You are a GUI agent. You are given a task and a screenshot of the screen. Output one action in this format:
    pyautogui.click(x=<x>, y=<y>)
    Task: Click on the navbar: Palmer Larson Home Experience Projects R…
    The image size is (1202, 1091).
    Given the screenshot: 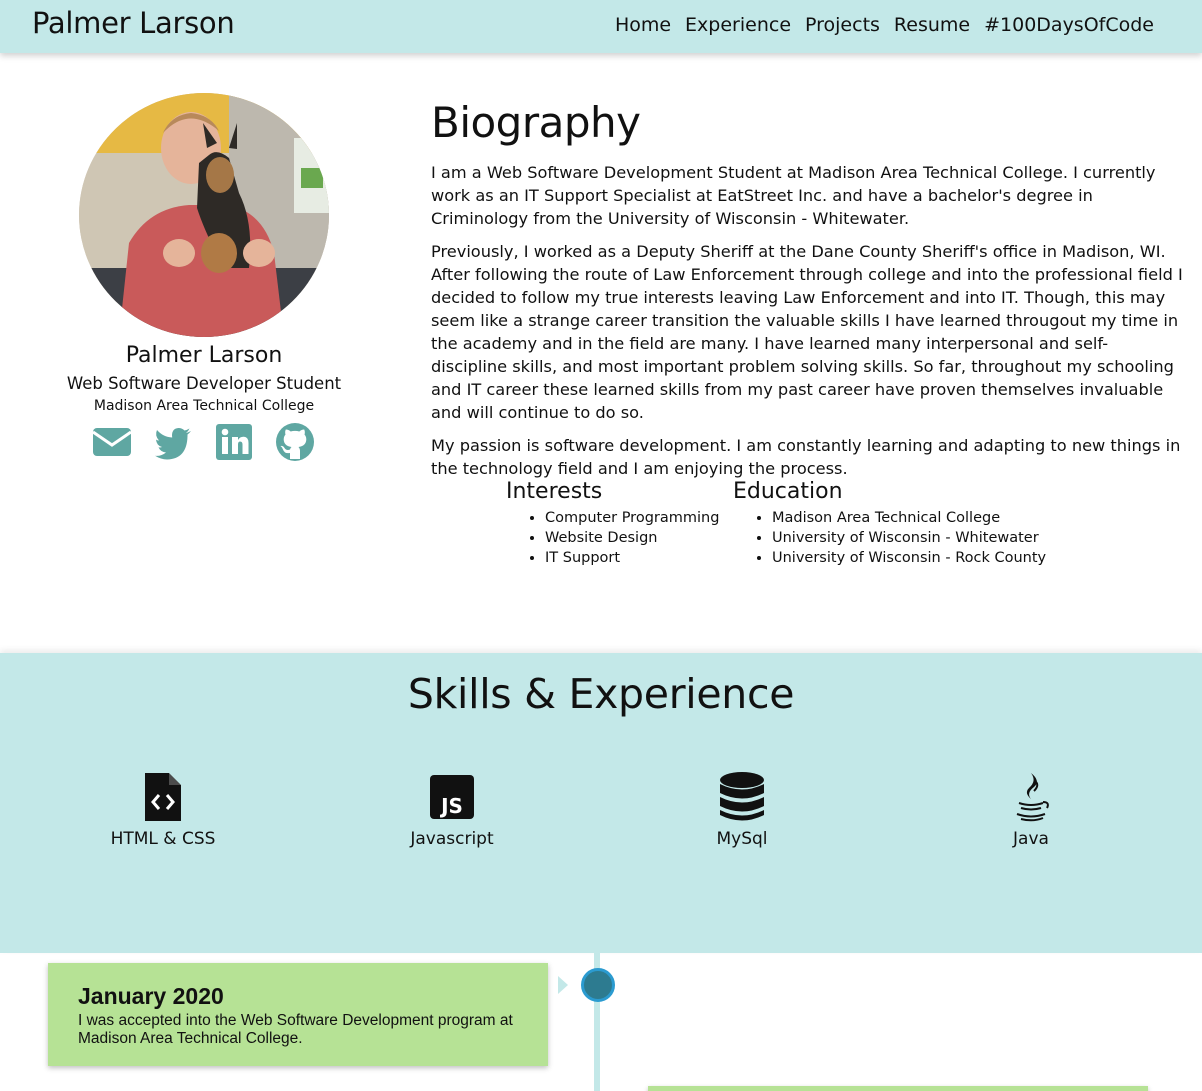 What is the action you would take?
    pyautogui.click(x=601, y=26)
    